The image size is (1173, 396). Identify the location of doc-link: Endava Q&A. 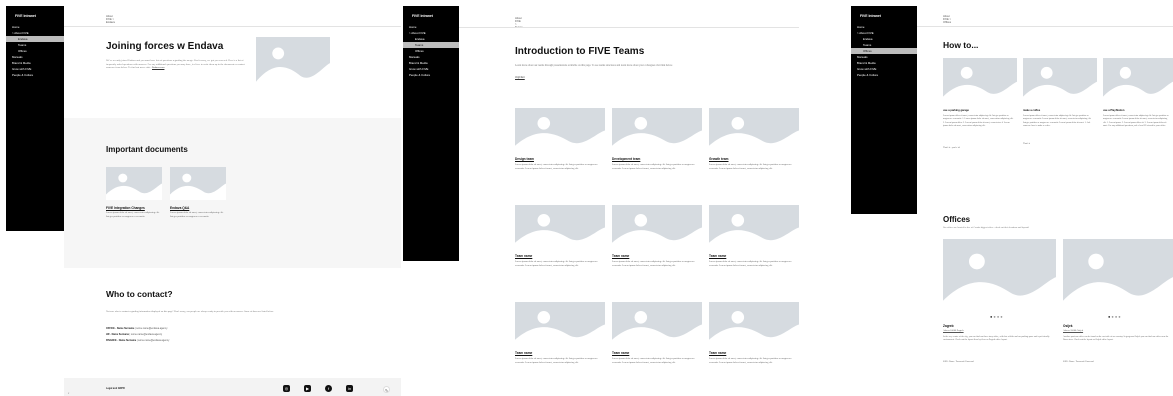
(179, 208).